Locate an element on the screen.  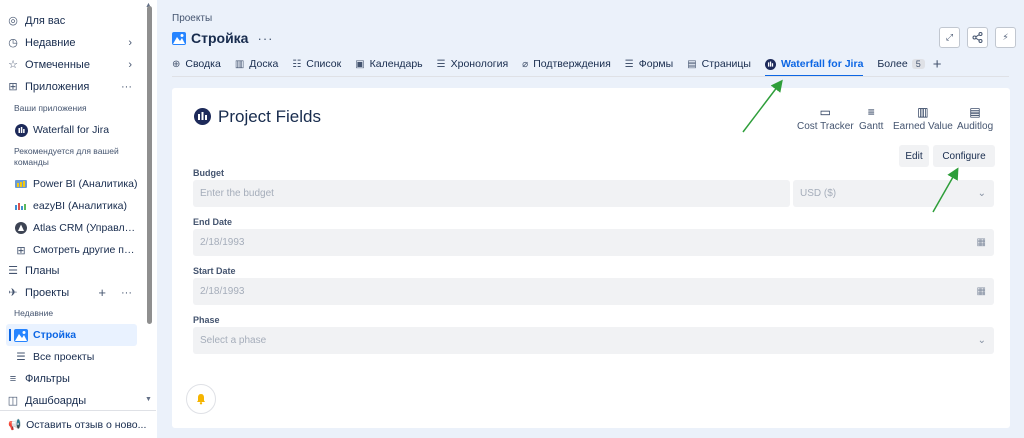
sidebar-item-dashboards: ◫ Дашбоарды is located at coordinates (70, 400).